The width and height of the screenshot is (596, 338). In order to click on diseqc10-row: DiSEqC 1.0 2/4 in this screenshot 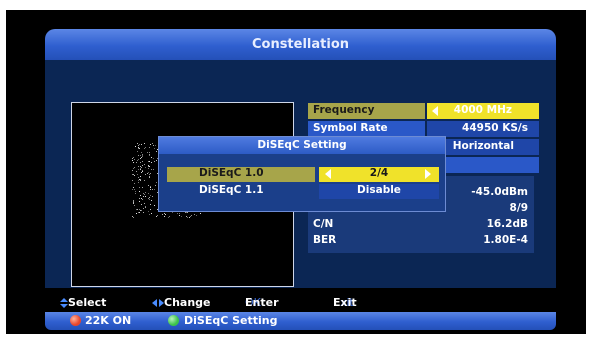, I will do `click(303, 174)`.